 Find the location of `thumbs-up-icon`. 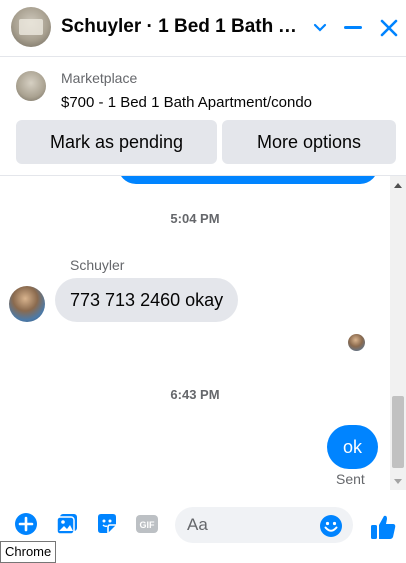

thumbs-up-icon is located at coordinates (383, 527).